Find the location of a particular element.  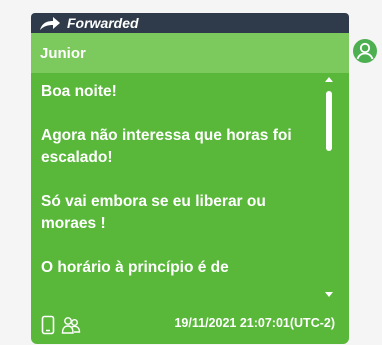

message-footer: 19/11/2021 21:07:01(UTC-2) is located at coordinates (190, 325).